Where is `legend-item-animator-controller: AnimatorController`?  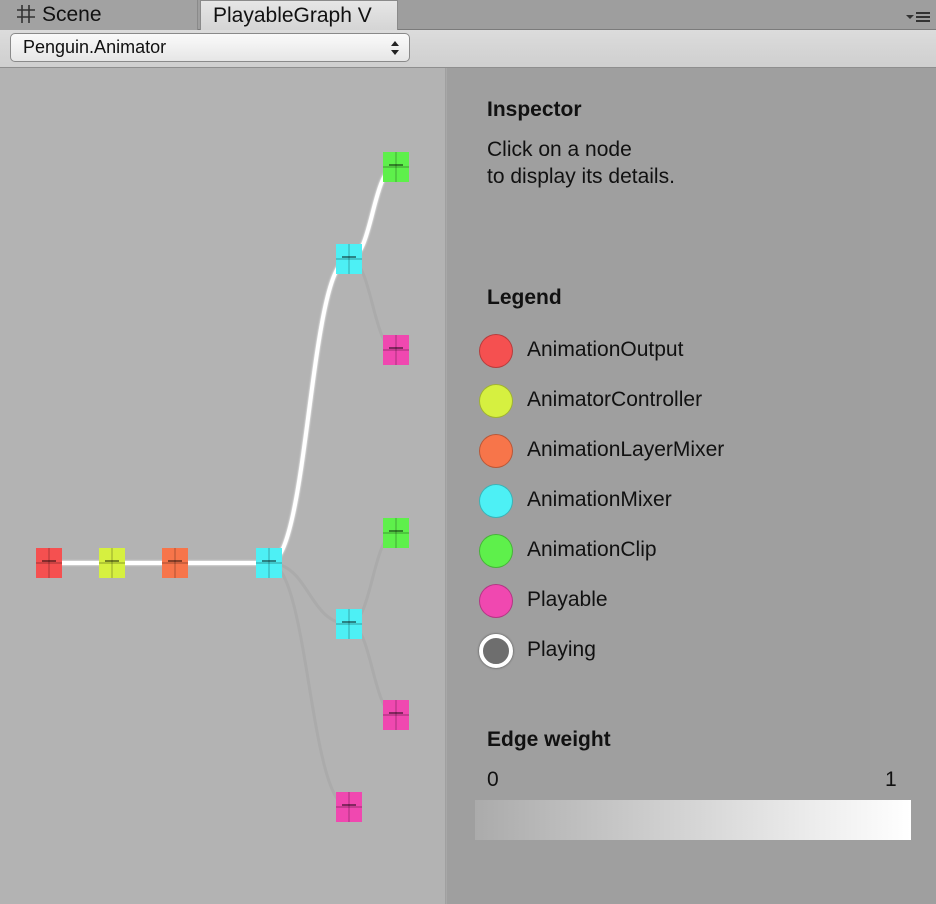
legend-item-animator-controller: AnimatorController is located at coordinates (677, 402).